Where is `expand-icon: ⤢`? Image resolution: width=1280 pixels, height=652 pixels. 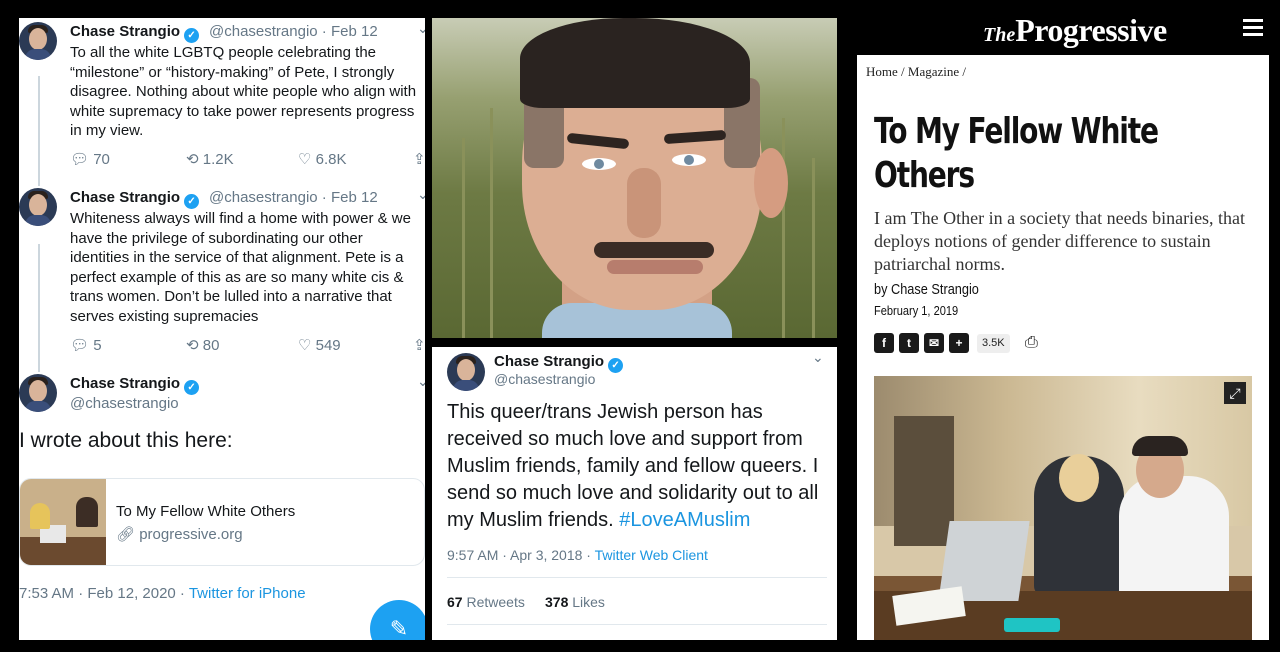 expand-icon: ⤢ is located at coordinates (1235, 393).